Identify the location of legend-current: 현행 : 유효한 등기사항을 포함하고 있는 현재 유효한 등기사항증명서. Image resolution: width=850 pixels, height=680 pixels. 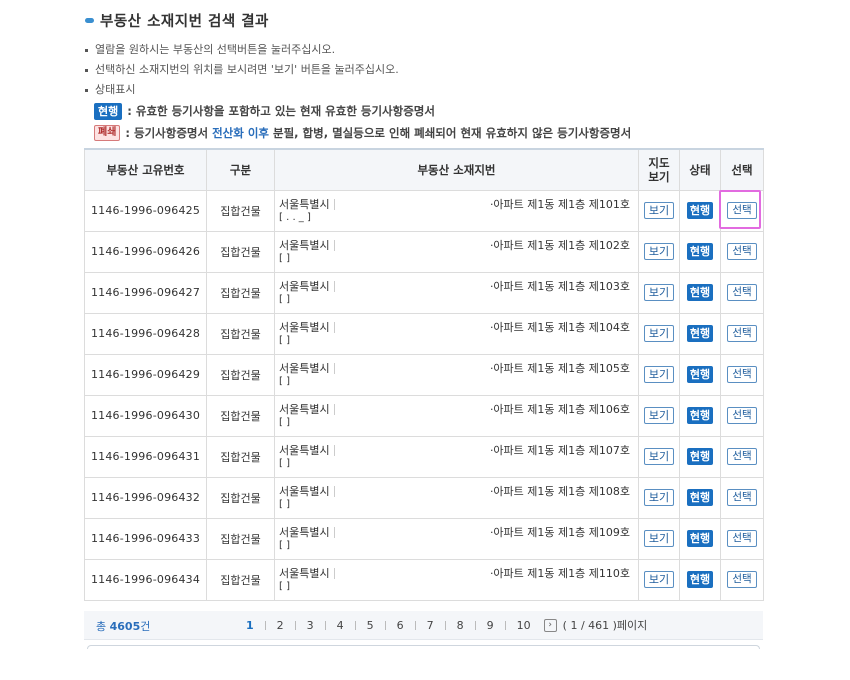
(433, 111).